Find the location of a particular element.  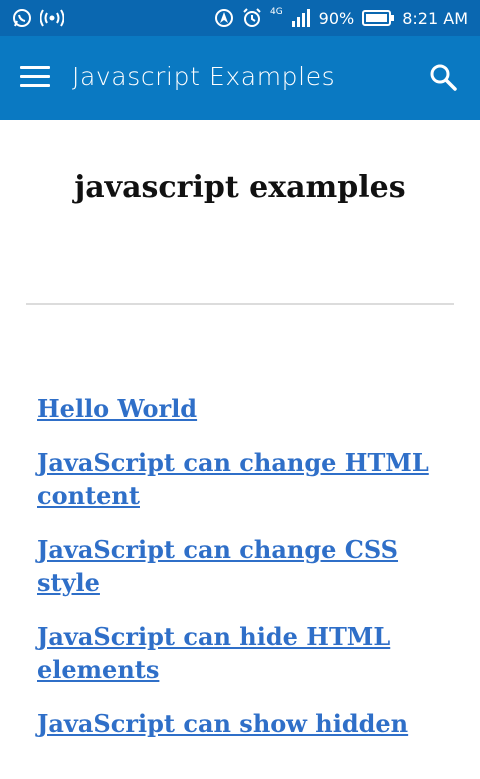

status-bar: 4G 90% 8:21 AM is located at coordinates (240, 18).